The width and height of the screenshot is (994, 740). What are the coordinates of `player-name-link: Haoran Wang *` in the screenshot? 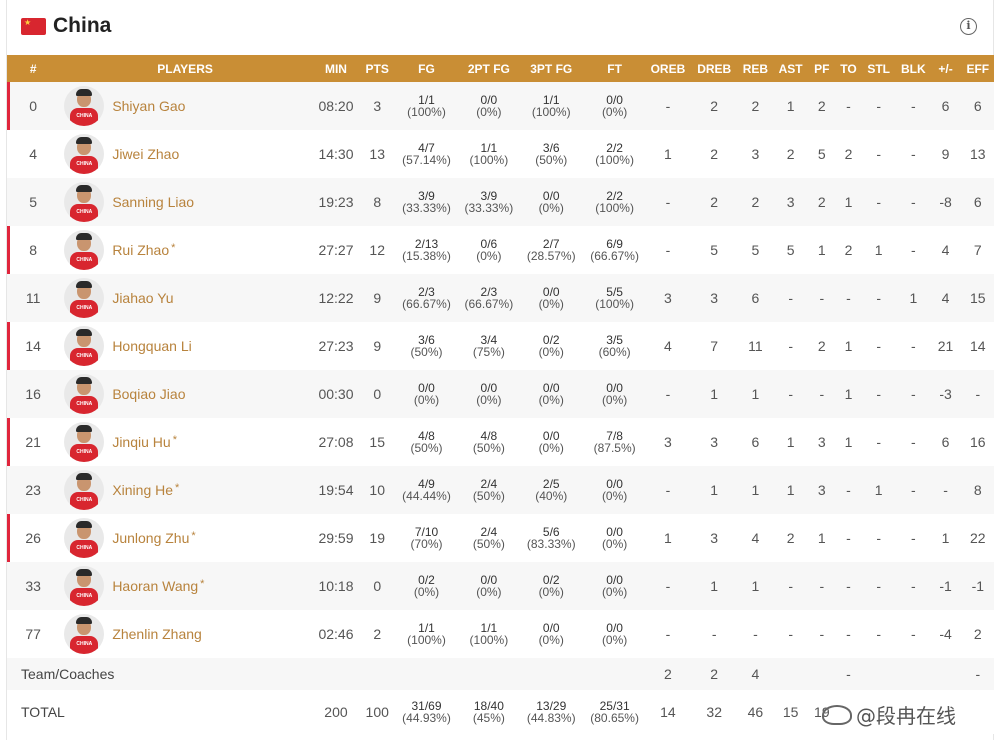 It's located at (158, 586).